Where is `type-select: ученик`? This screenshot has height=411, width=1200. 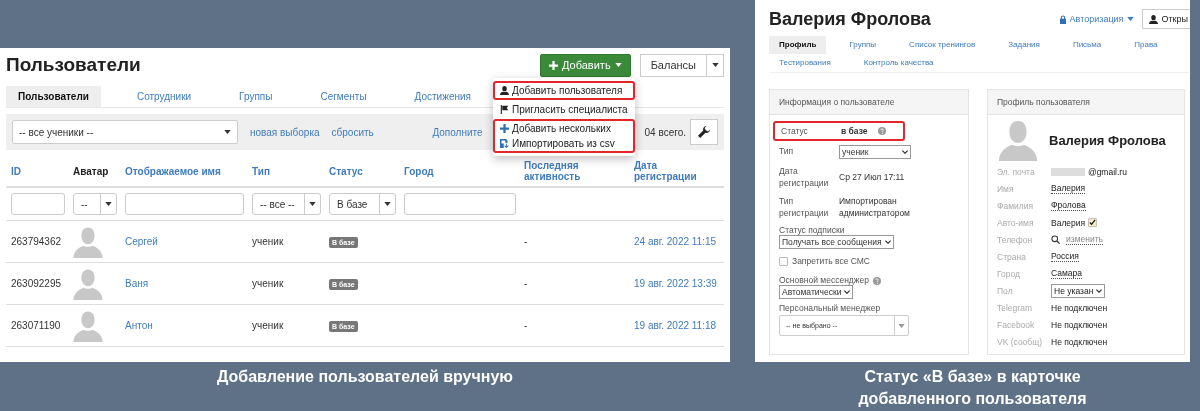
type-select: ученик is located at coordinates (875, 152).